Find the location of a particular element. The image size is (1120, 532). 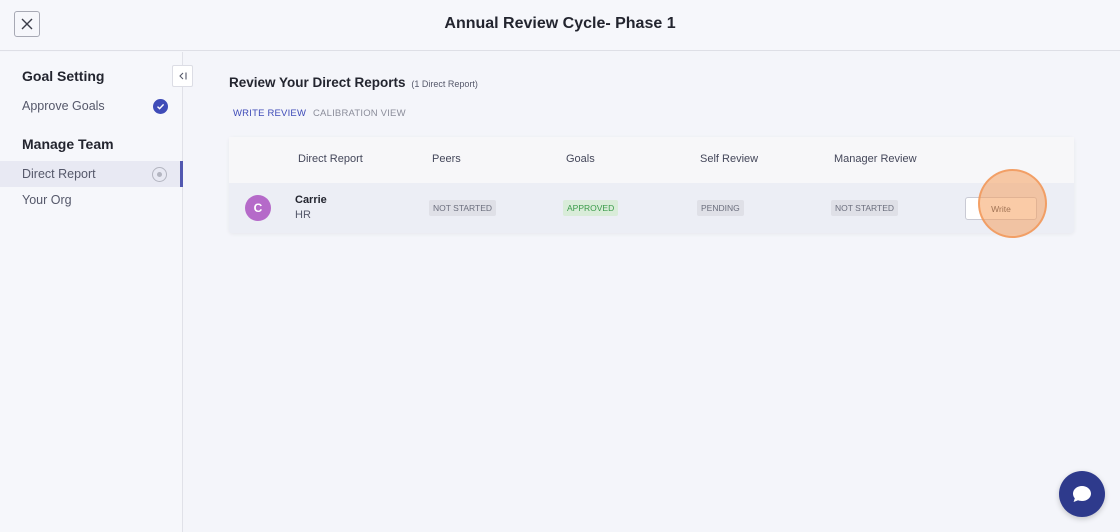

column-header-goals: Goals is located at coordinates (580, 159).